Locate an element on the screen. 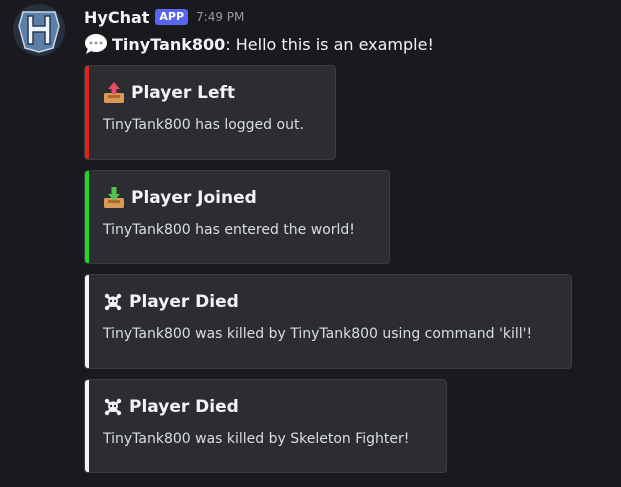 This screenshot has height=487, width=621. outbox-tray-icon is located at coordinates (114, 93).